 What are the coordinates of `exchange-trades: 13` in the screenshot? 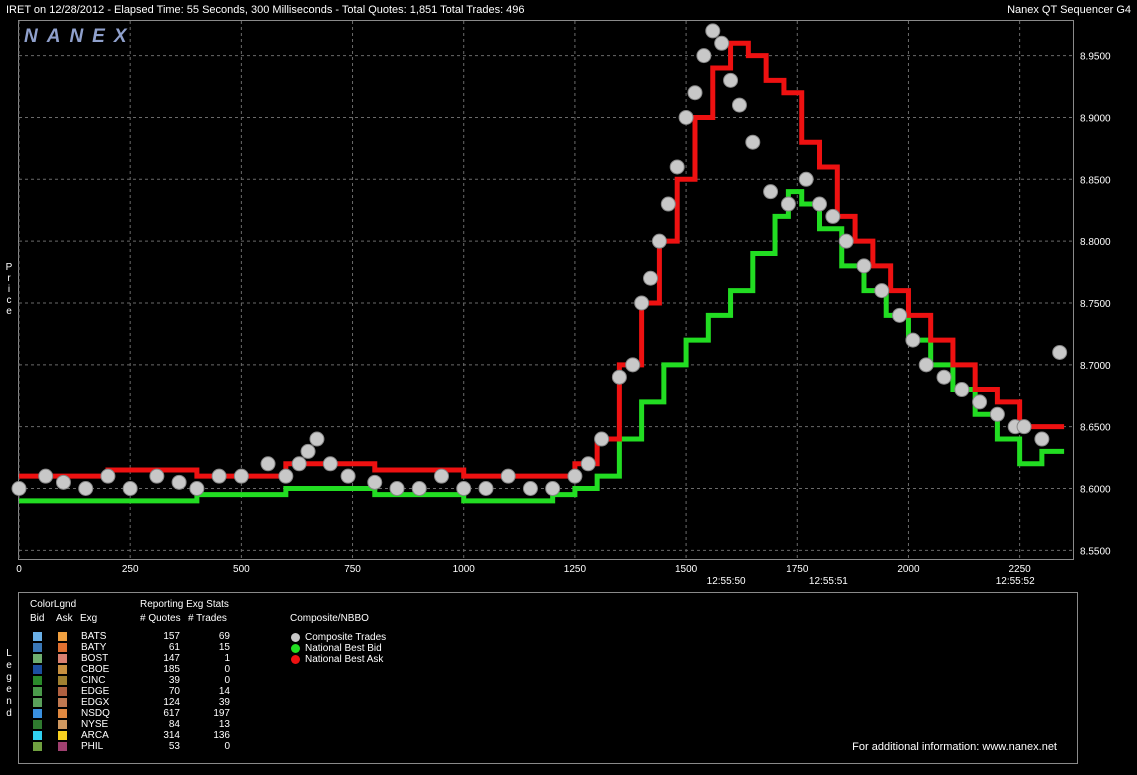 It's located at (224, 724).